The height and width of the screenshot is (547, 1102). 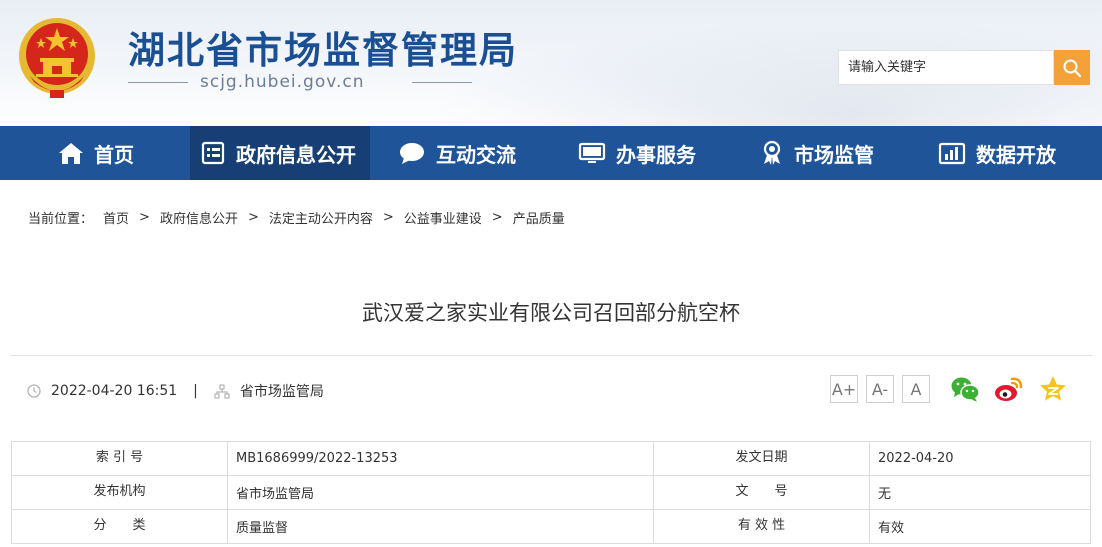 I want to click on monitor-icon, so click(x=592, y=152).